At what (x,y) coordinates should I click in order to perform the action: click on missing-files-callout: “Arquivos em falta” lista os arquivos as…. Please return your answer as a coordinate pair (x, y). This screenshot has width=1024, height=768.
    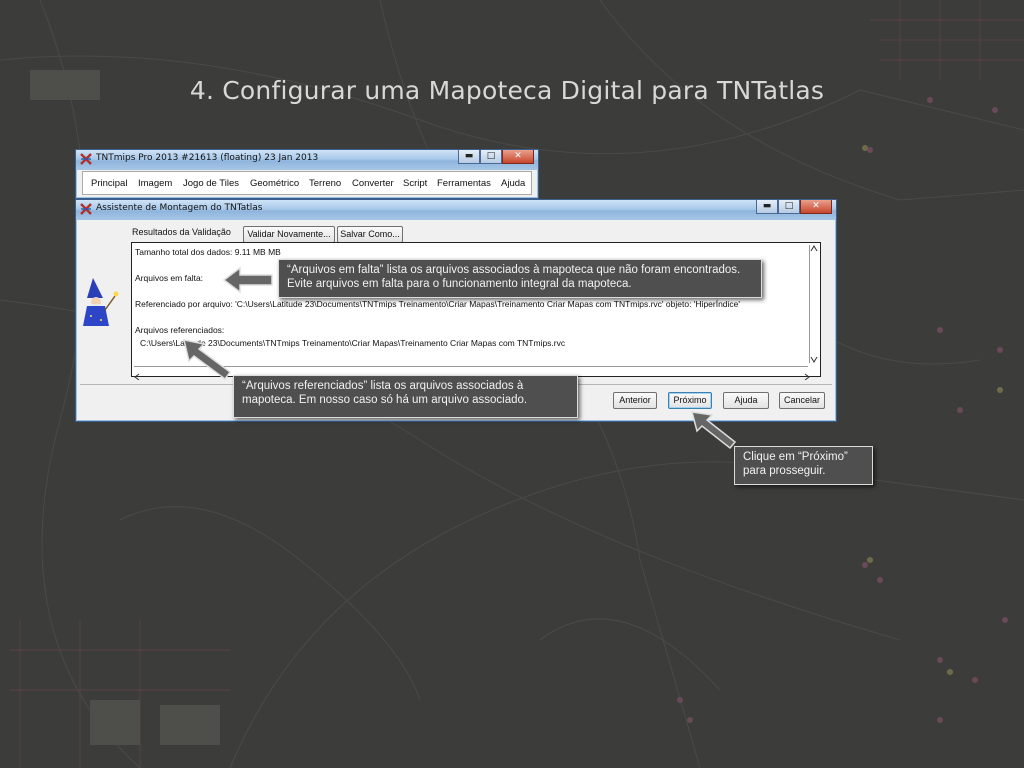
    Looking at the image, I should click on (520, 278).